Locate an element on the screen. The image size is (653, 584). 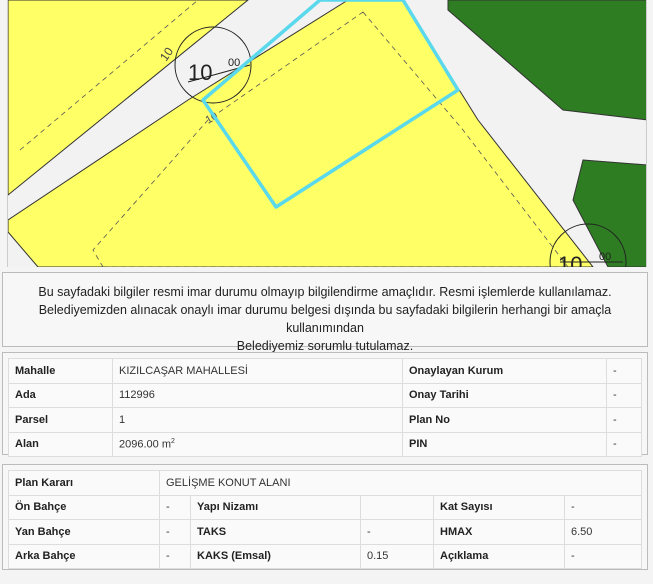
hmax-value: 6.50 is located at coordinates (603, 532).